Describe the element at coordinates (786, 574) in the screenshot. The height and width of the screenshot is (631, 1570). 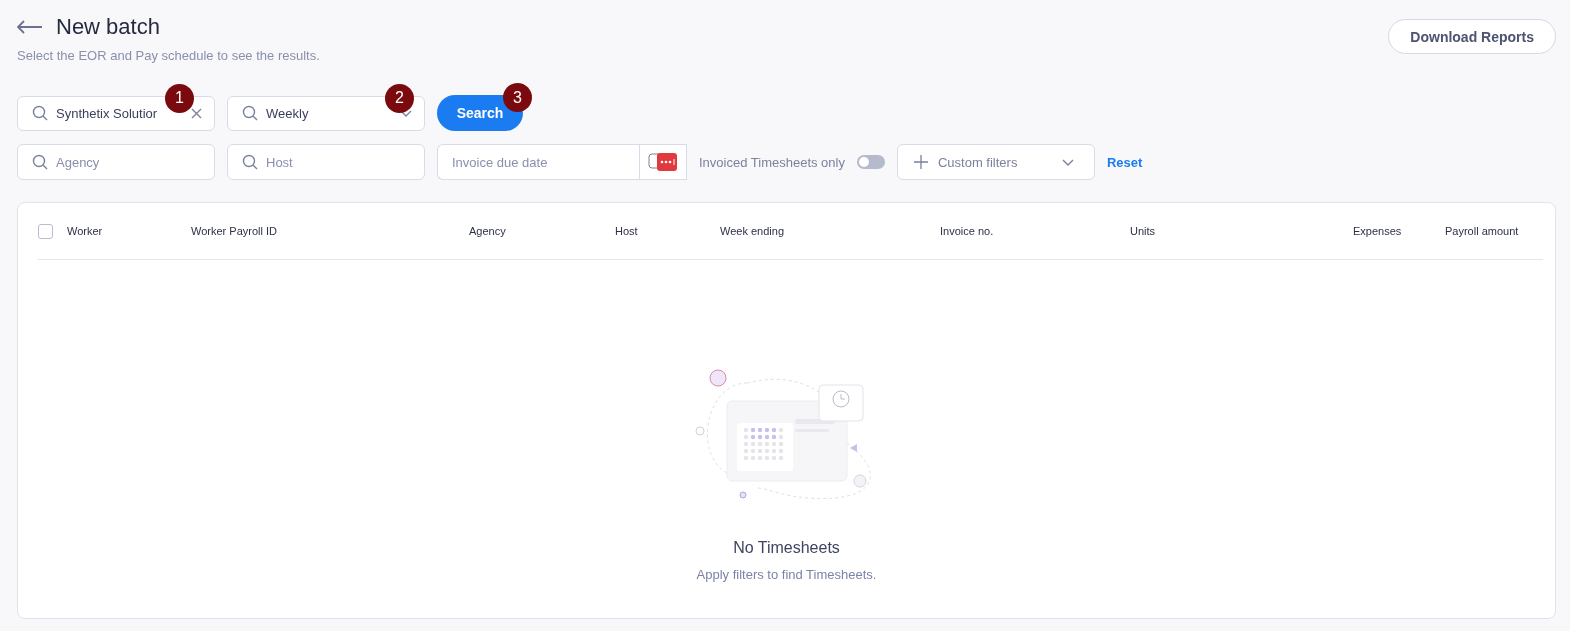
I see `empty-state-message: Apply filters to find Timesheets.` at that location.